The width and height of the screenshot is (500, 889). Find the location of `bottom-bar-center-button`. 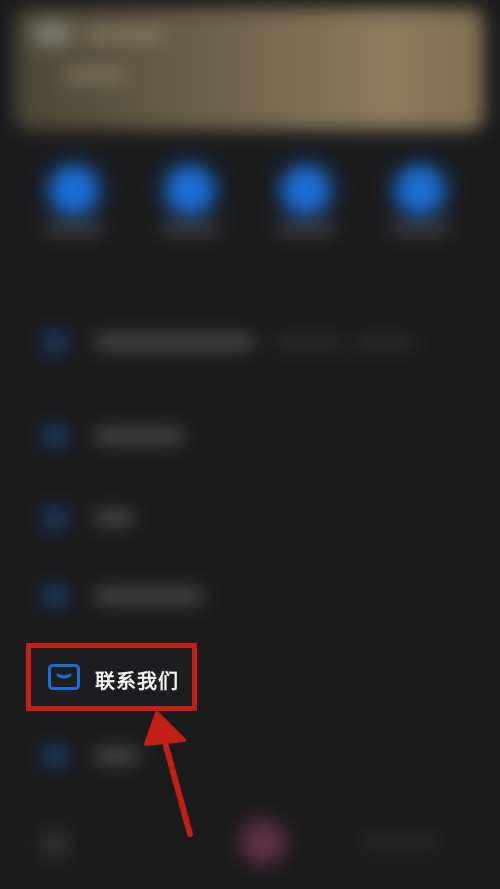

bottom-bar-center-button is located at coordinates (263, 842).